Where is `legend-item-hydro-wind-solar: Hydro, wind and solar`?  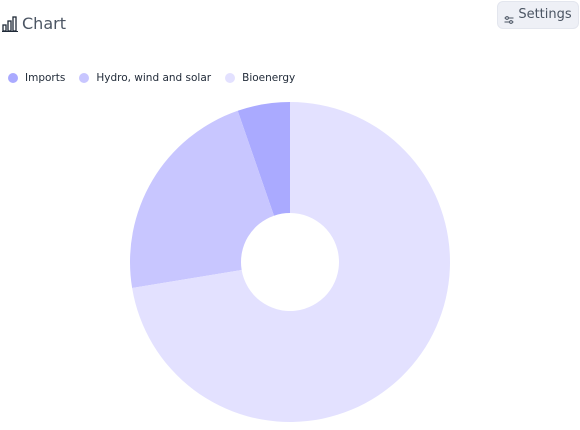
legend-item-hydro-wind-solar: Hydro, wind and solar is located at coordinates (145, 78).